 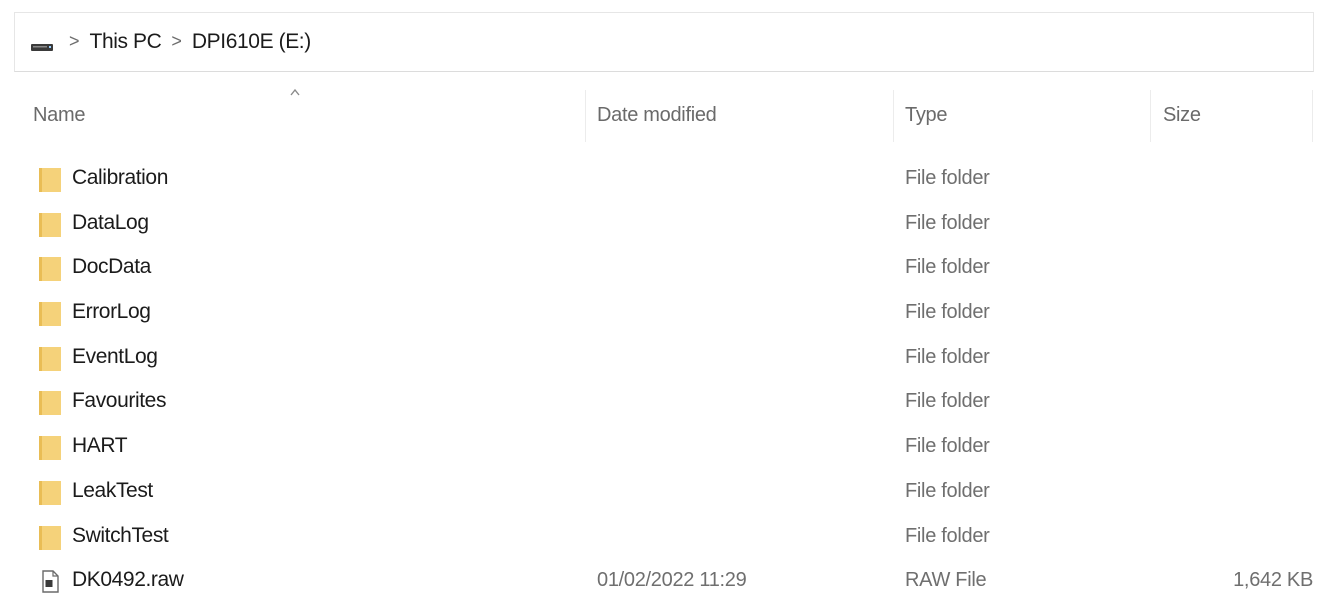 What do you see at coordinates (660, 269) in the screenshot?
I see `list-item: DocData File folder` at bounding box center [660, 269].